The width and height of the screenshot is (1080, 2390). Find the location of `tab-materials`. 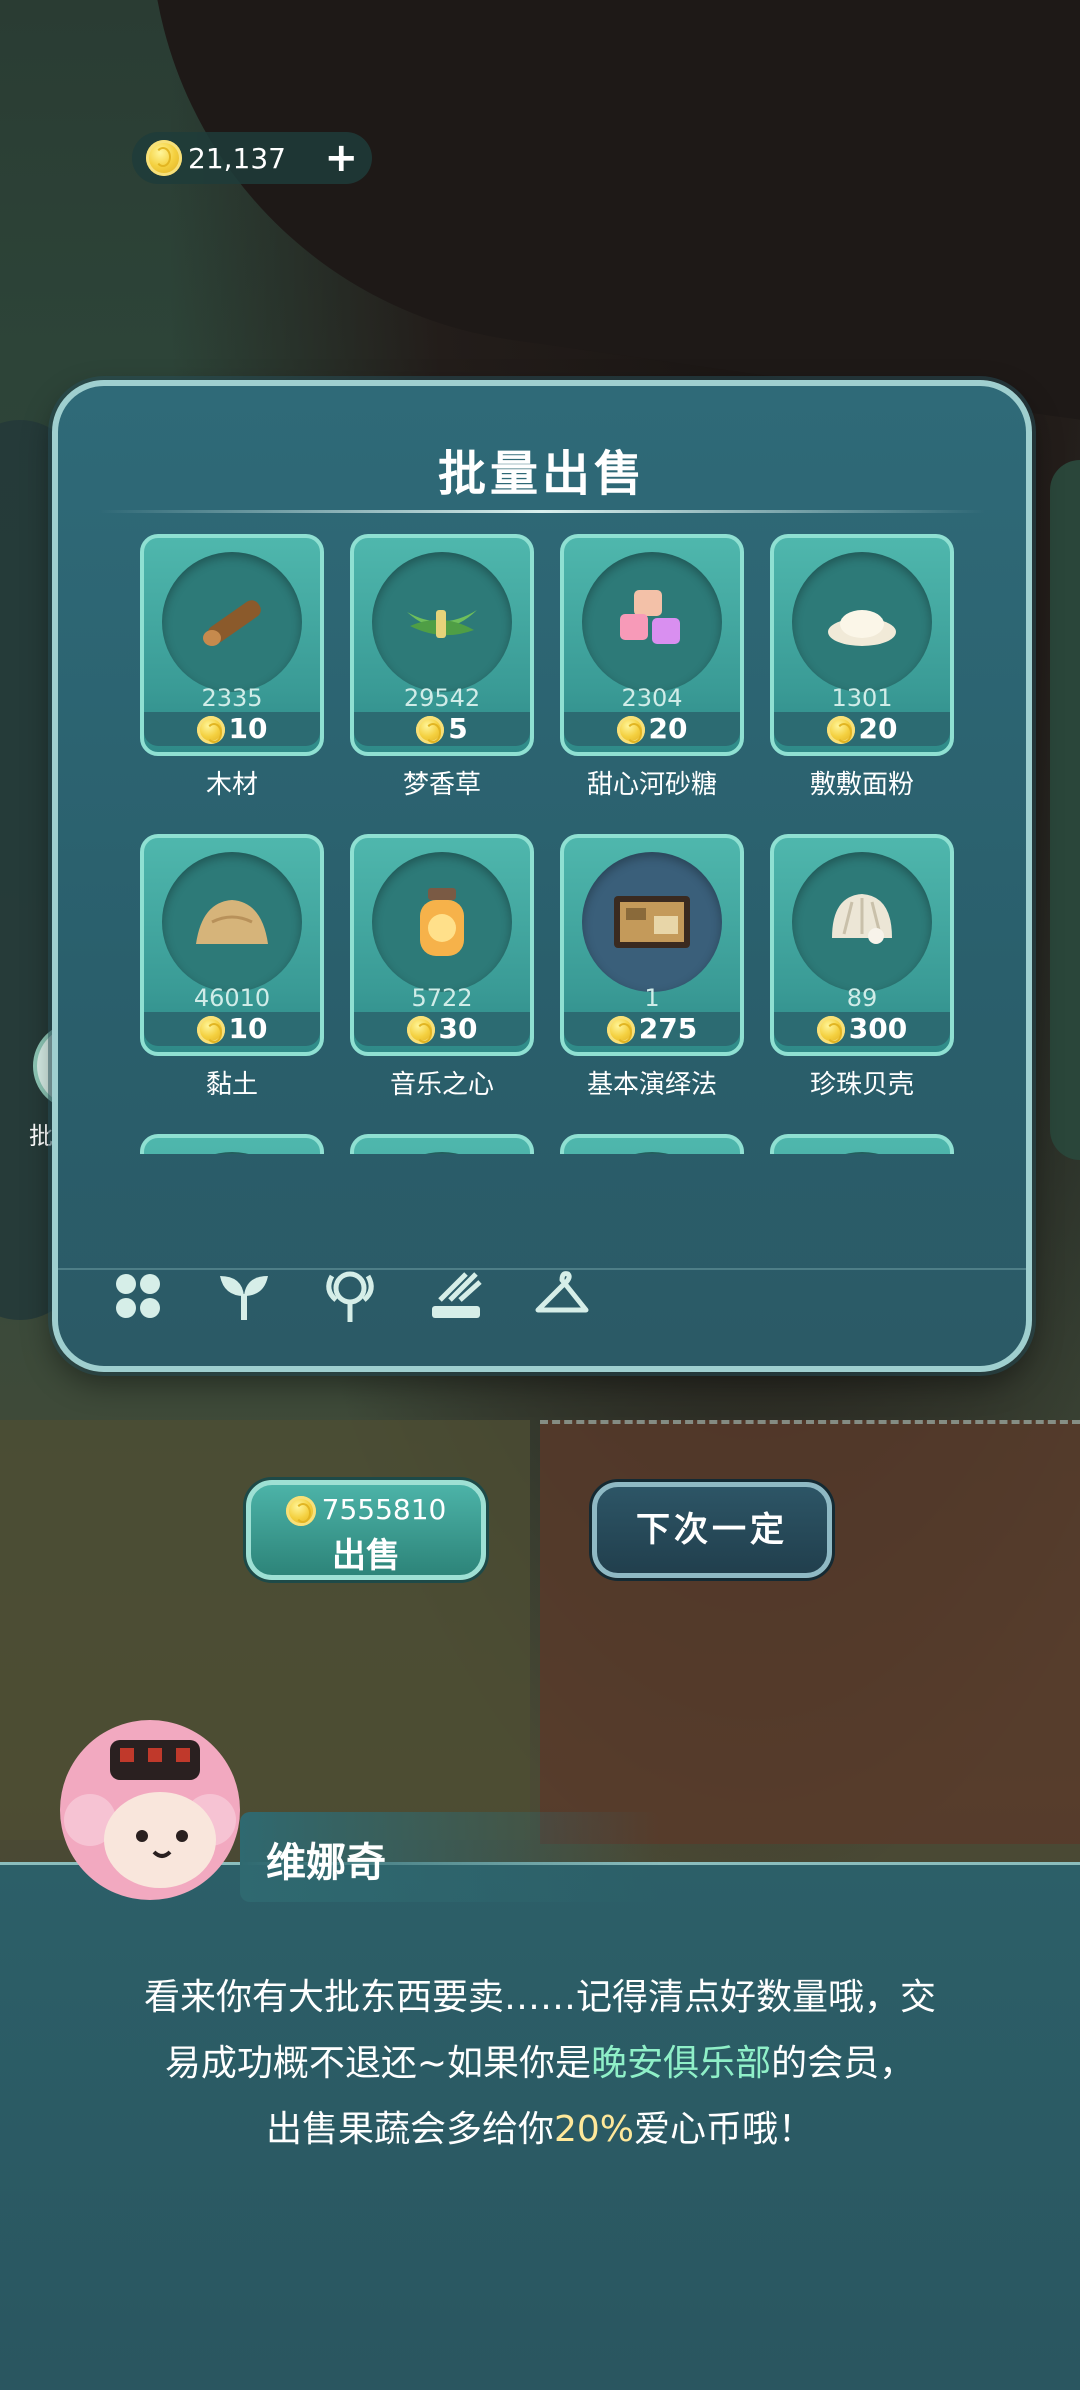

tab-materials is located at coordinates (456, 1298).